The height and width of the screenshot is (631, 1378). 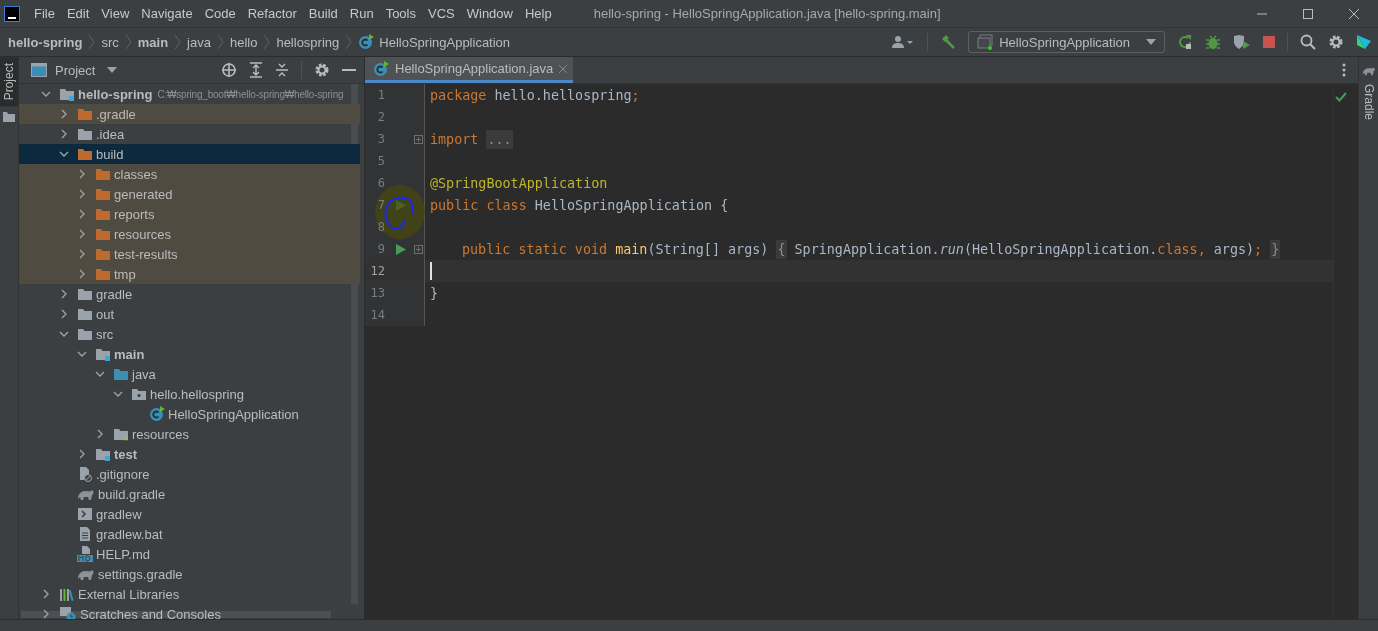 I want to click on line-number: 5, so click(x=380, y=161).